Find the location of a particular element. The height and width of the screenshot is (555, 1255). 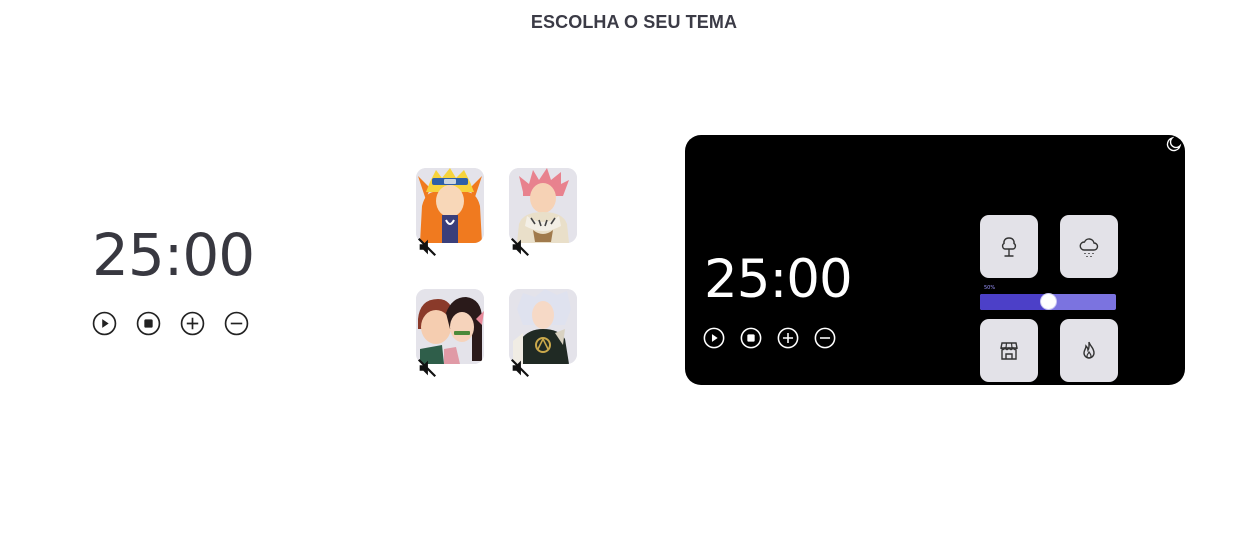

ambient-forest-button is located at coordinates (1009, 246).